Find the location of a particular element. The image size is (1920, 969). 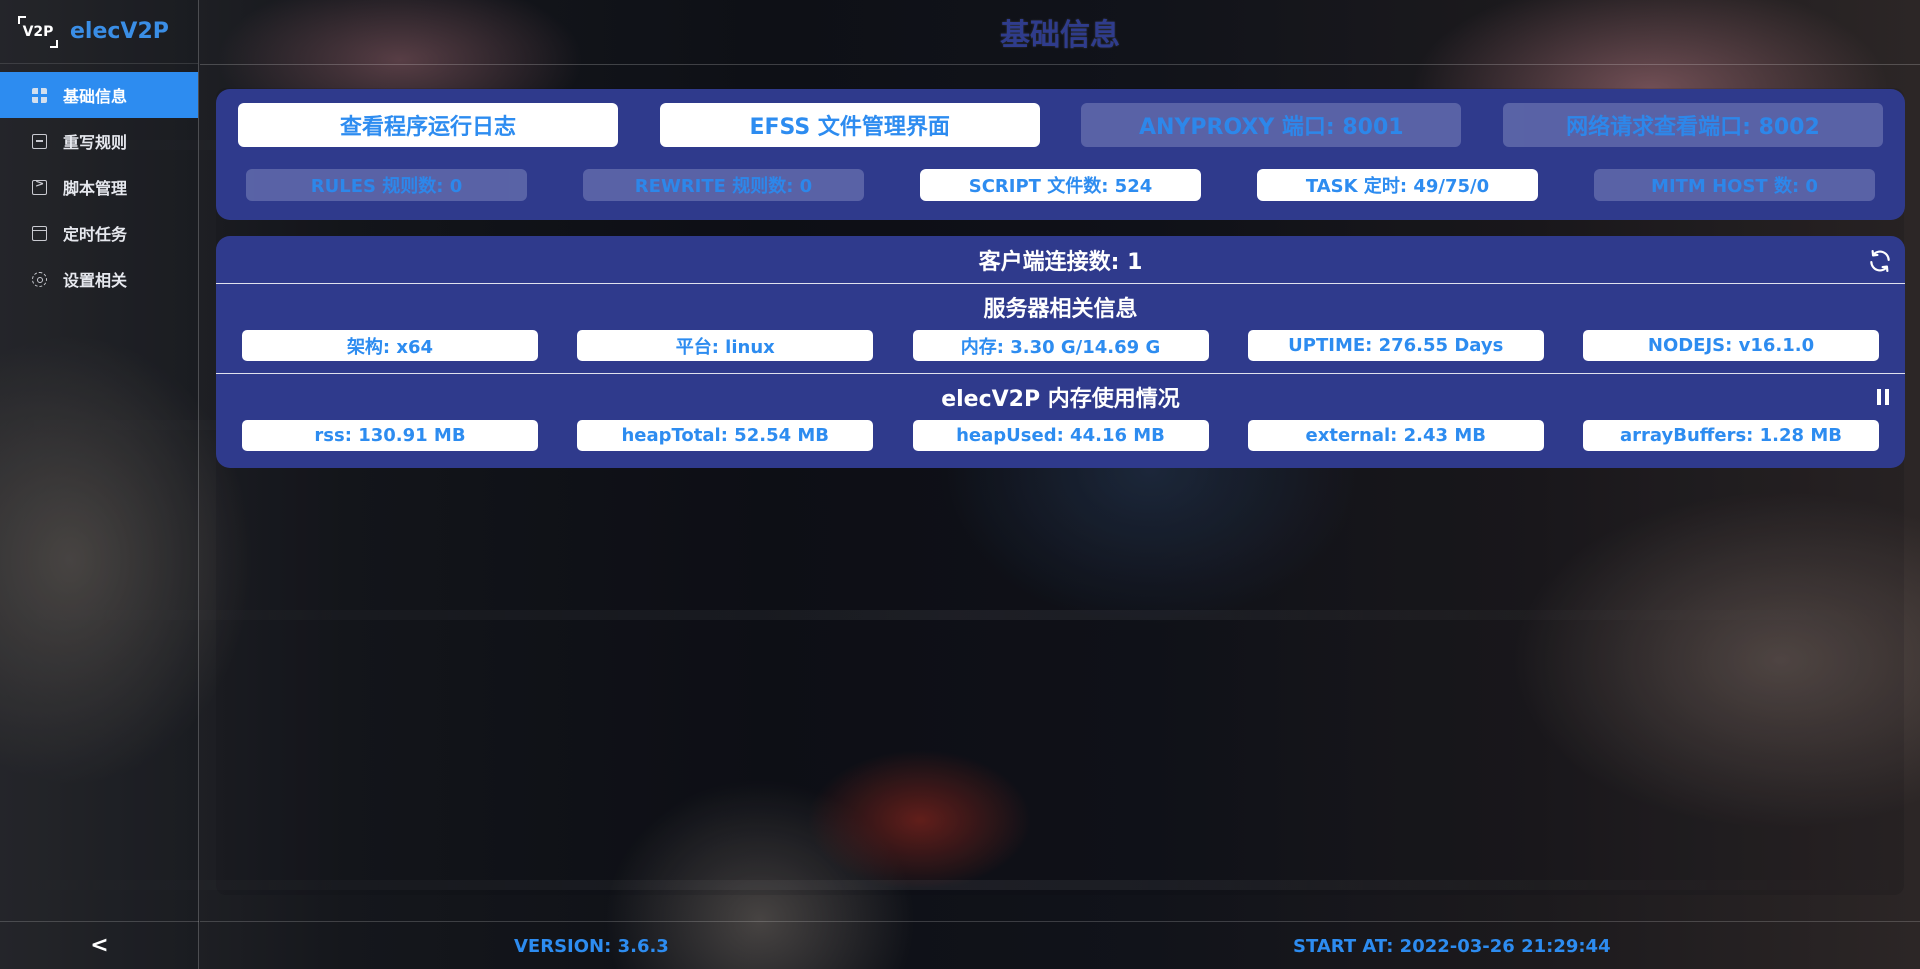

memory-heap-total: heapTotal: 52.54 MB is located at coordinates (725, 435).